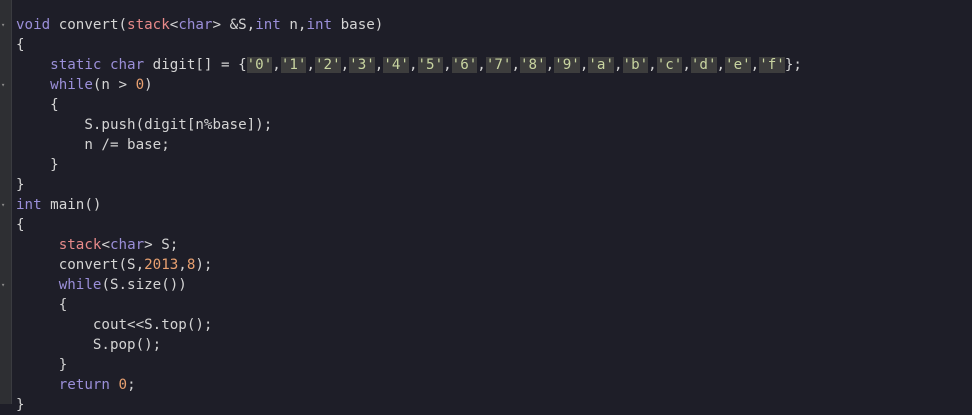 The image size is (972, 415). What do you see at coordinates (409, 85) in the screenshot?
I see `code-line: while(n > 0)` at bounding box center [409, 85].